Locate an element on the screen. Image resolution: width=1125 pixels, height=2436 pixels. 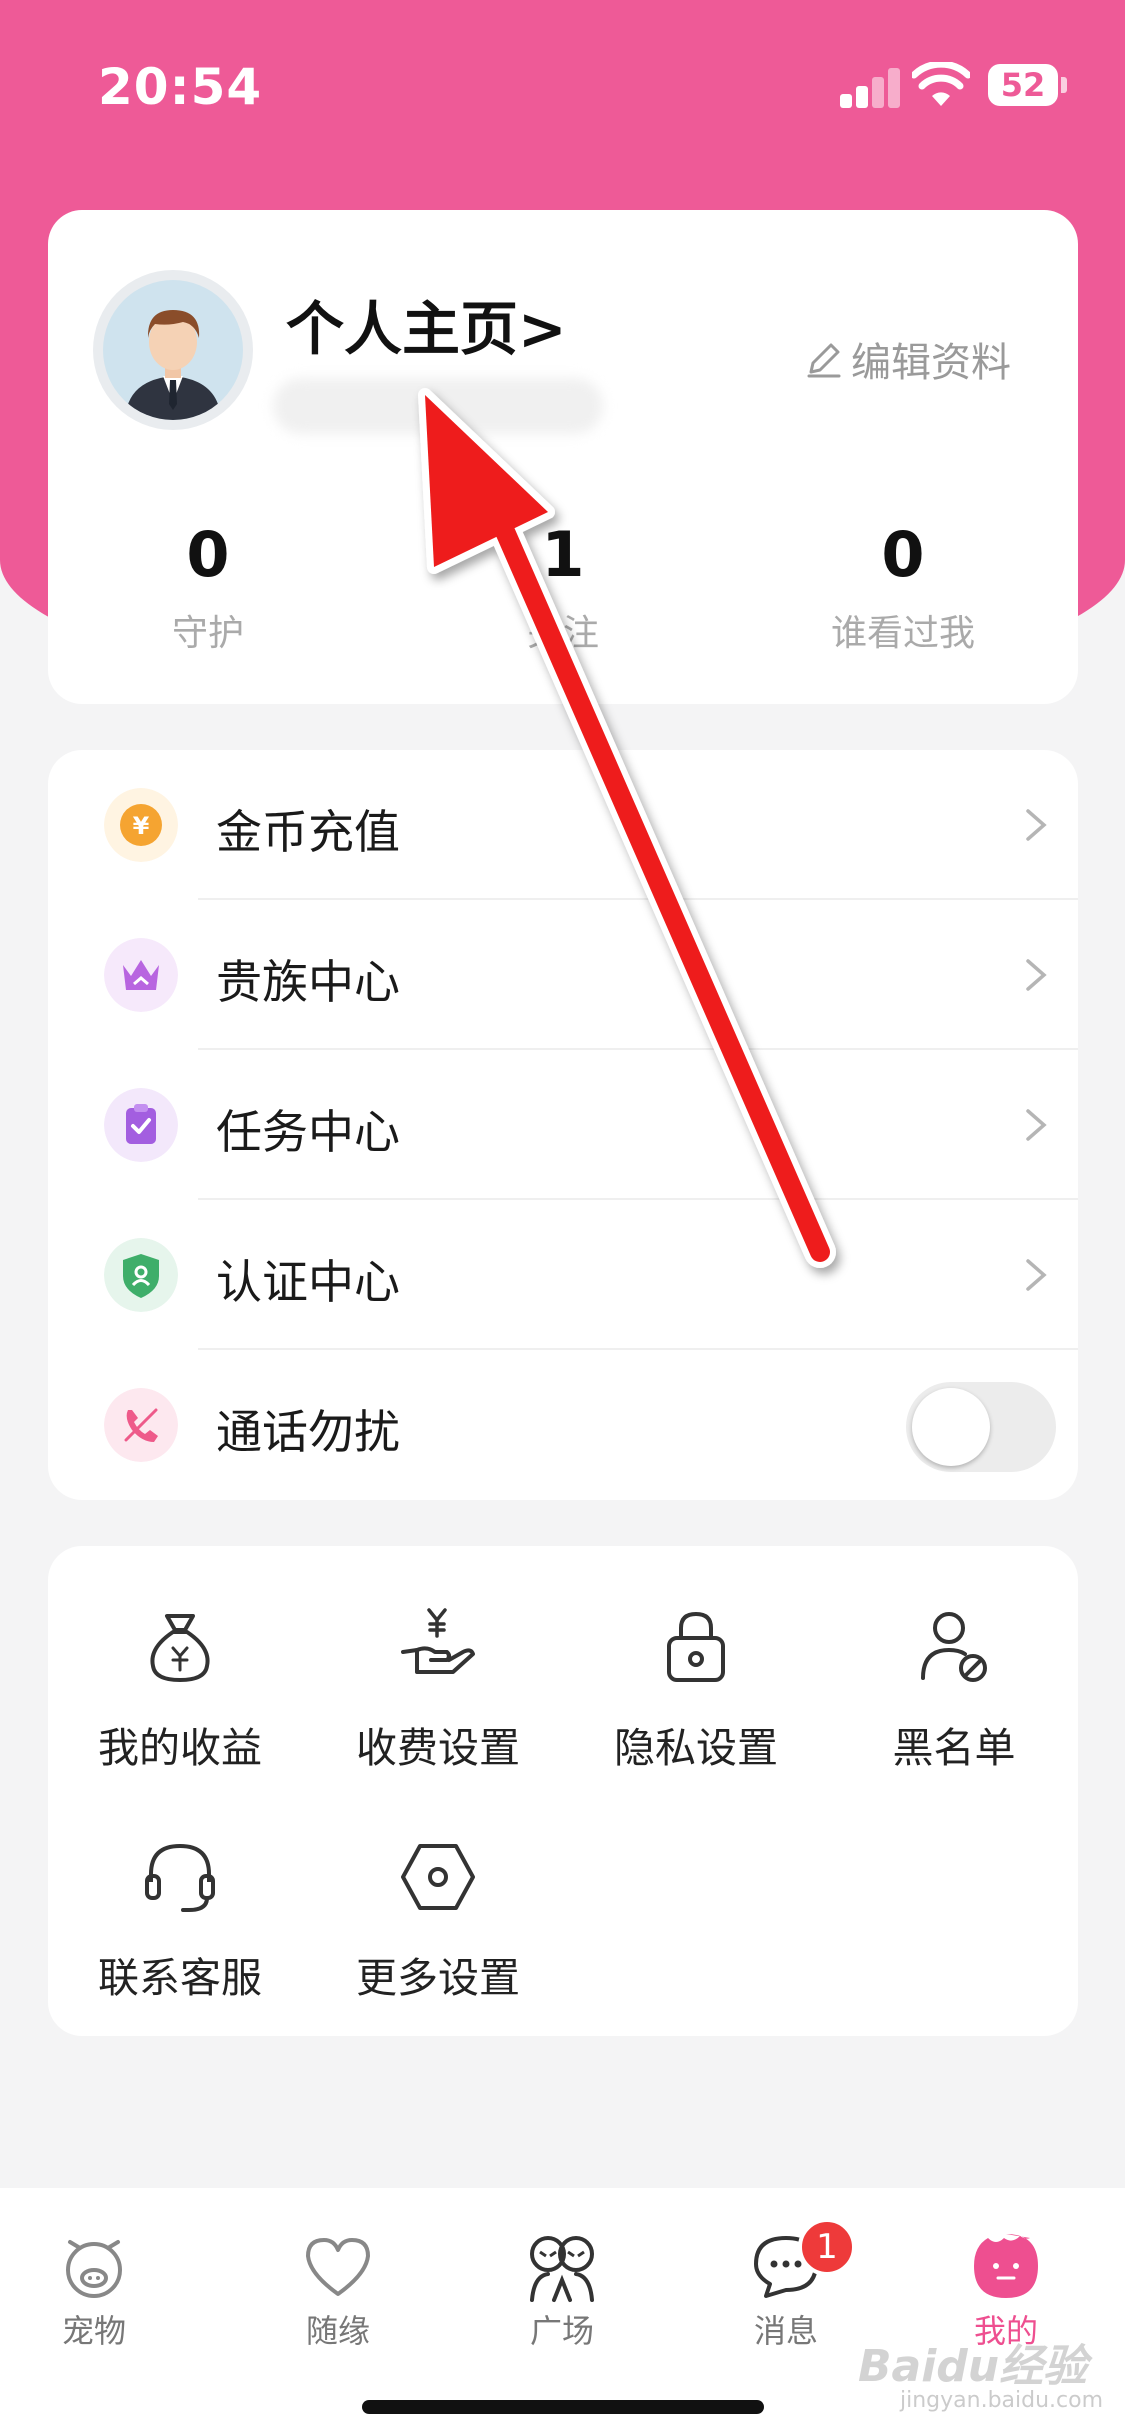
menu-item-label: 认证中心 is located at coordinates (308, 1282).